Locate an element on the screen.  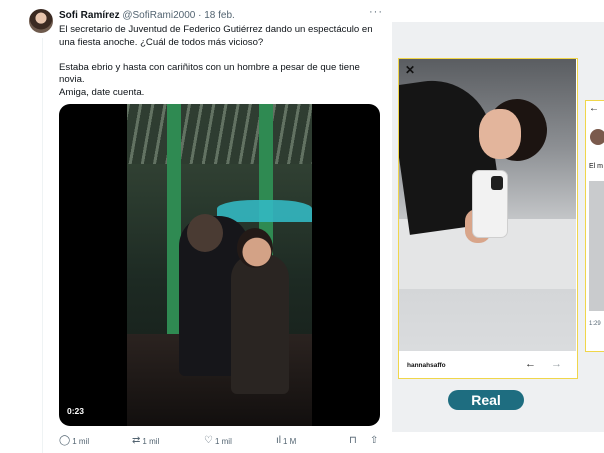
next-arrow-icon: → is located at coordinates (556, 364).